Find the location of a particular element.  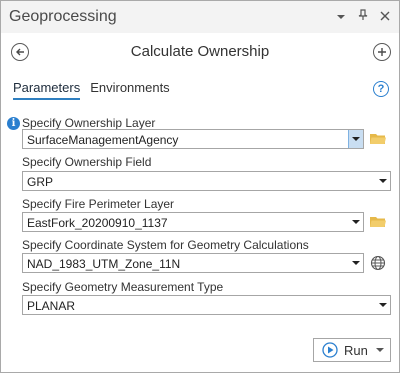

close-icon is located at coordinates (385, 17).